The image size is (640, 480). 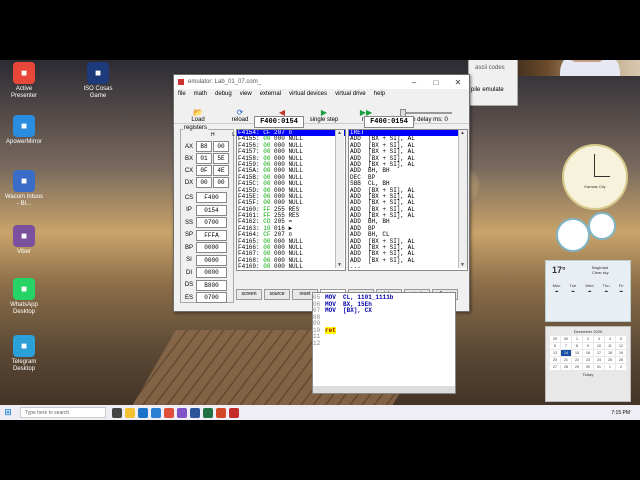 What do you see at coordinates (577, 346) in the screenshot?
I see `calendar-day: 8` at bounding box center [577, 346].